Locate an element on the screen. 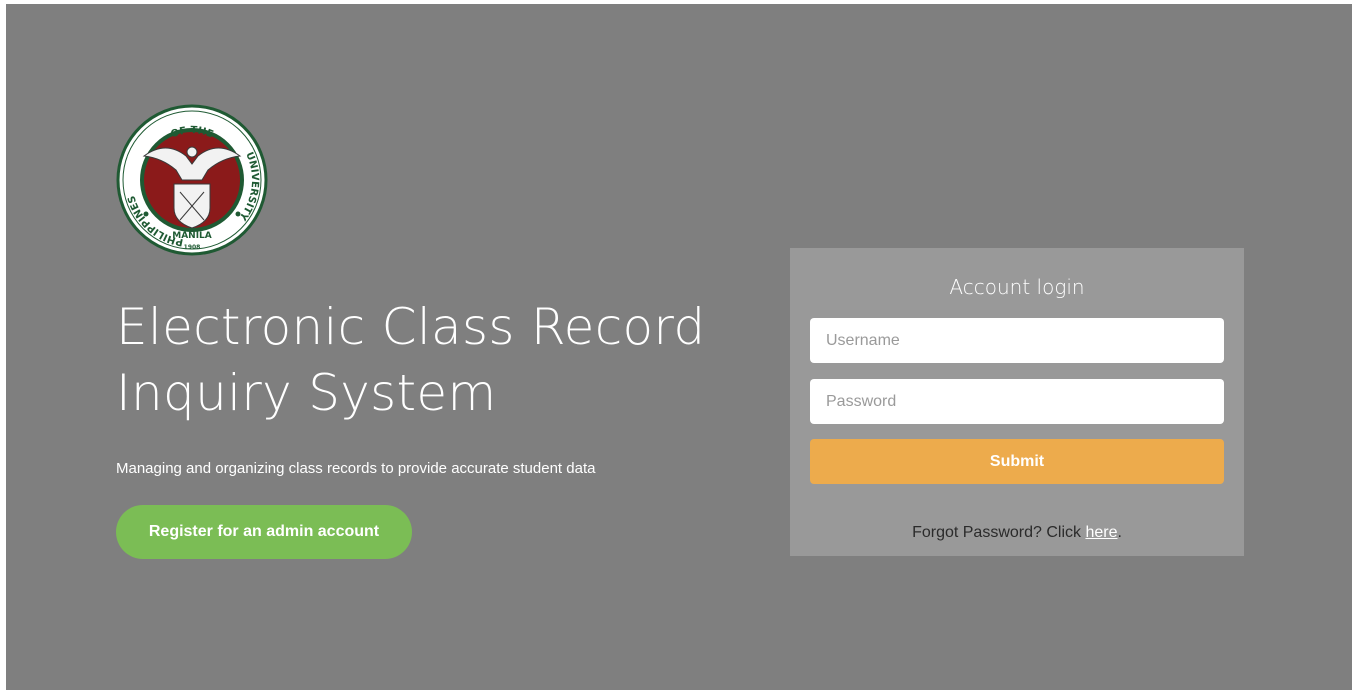  page-title: Electronic Class Record Inquiry System is located at coordinates (436, 360).